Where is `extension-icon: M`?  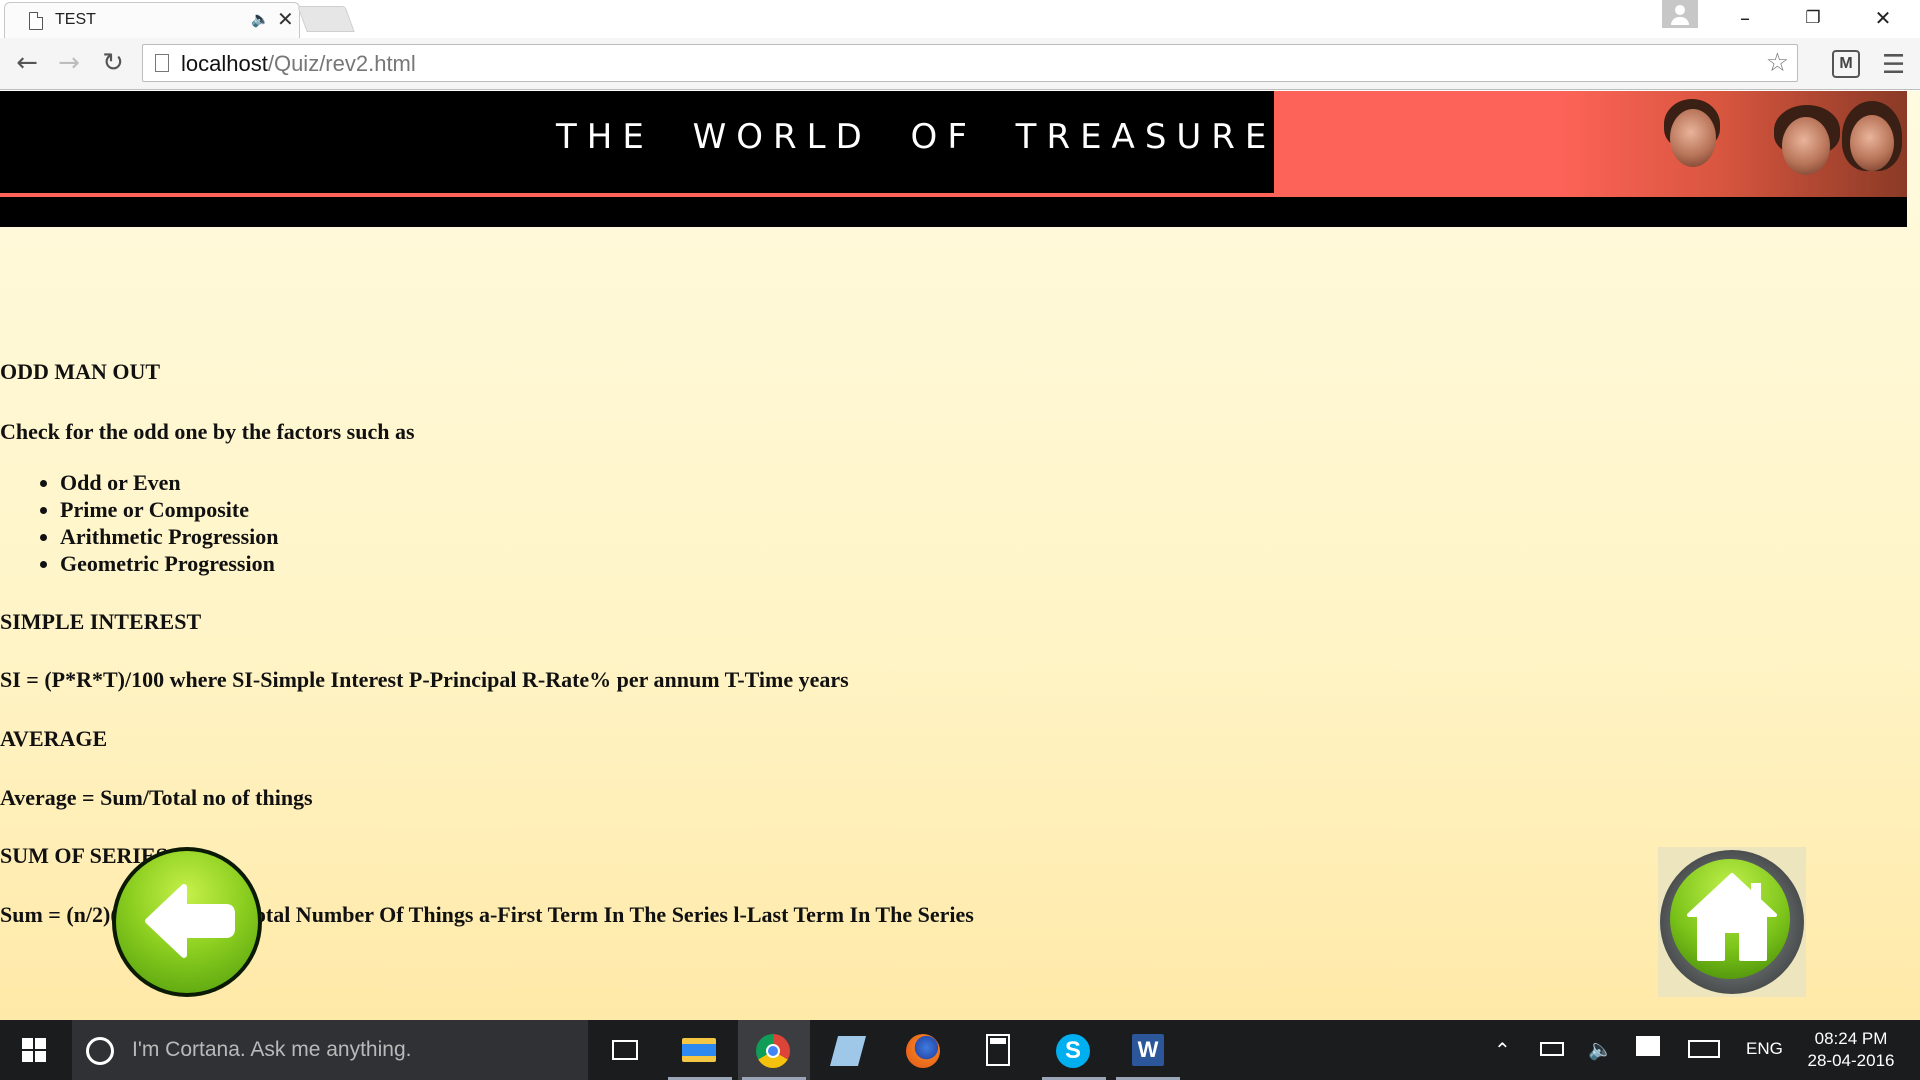 extension-icon: M is located at coordinates (1846, 64).